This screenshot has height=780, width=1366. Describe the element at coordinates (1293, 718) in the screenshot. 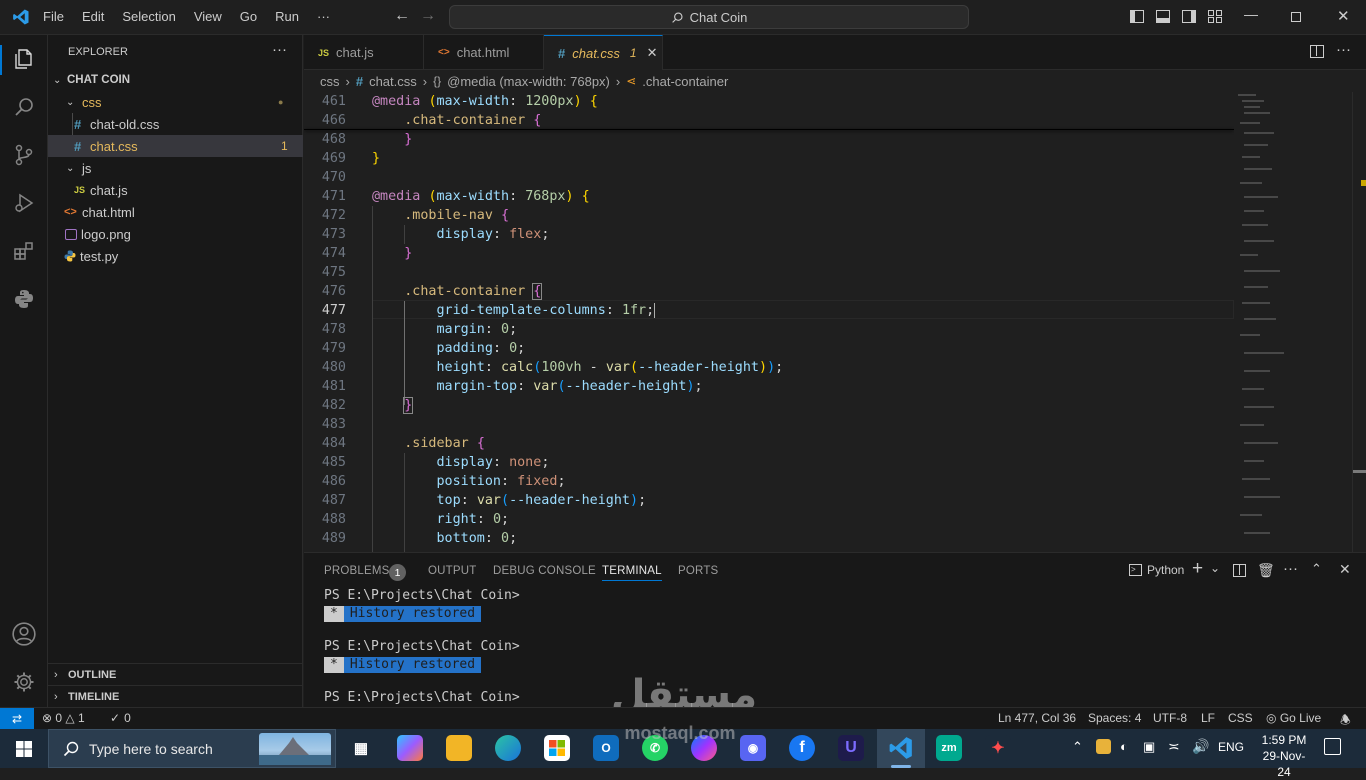

I see `go-live-button: ◎ Go Live` at that location.